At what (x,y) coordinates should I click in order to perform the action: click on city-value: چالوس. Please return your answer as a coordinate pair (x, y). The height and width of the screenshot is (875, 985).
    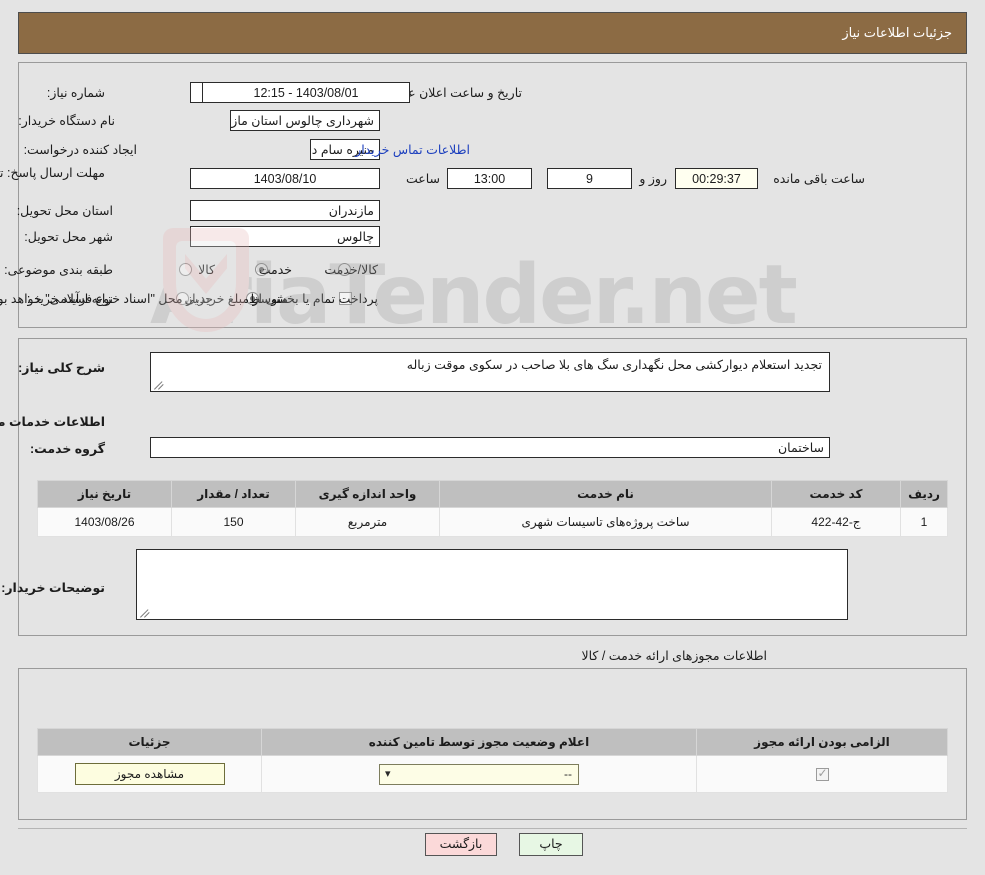
    Looking at the image, I should click on (285, 236).